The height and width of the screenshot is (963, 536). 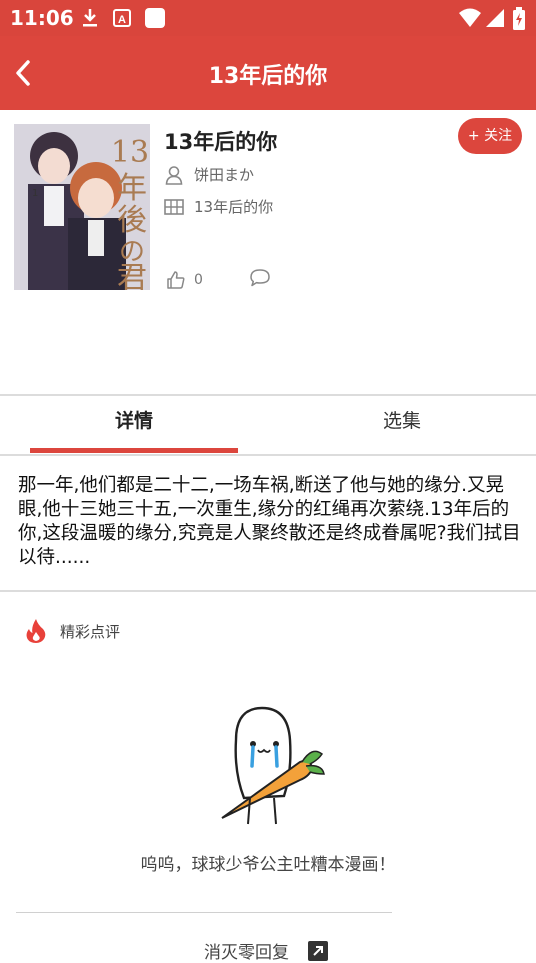 What do you see at coordinates (470, 20) in the screenshot?
I see `wifi-icon` at bounding box center [470, 20].